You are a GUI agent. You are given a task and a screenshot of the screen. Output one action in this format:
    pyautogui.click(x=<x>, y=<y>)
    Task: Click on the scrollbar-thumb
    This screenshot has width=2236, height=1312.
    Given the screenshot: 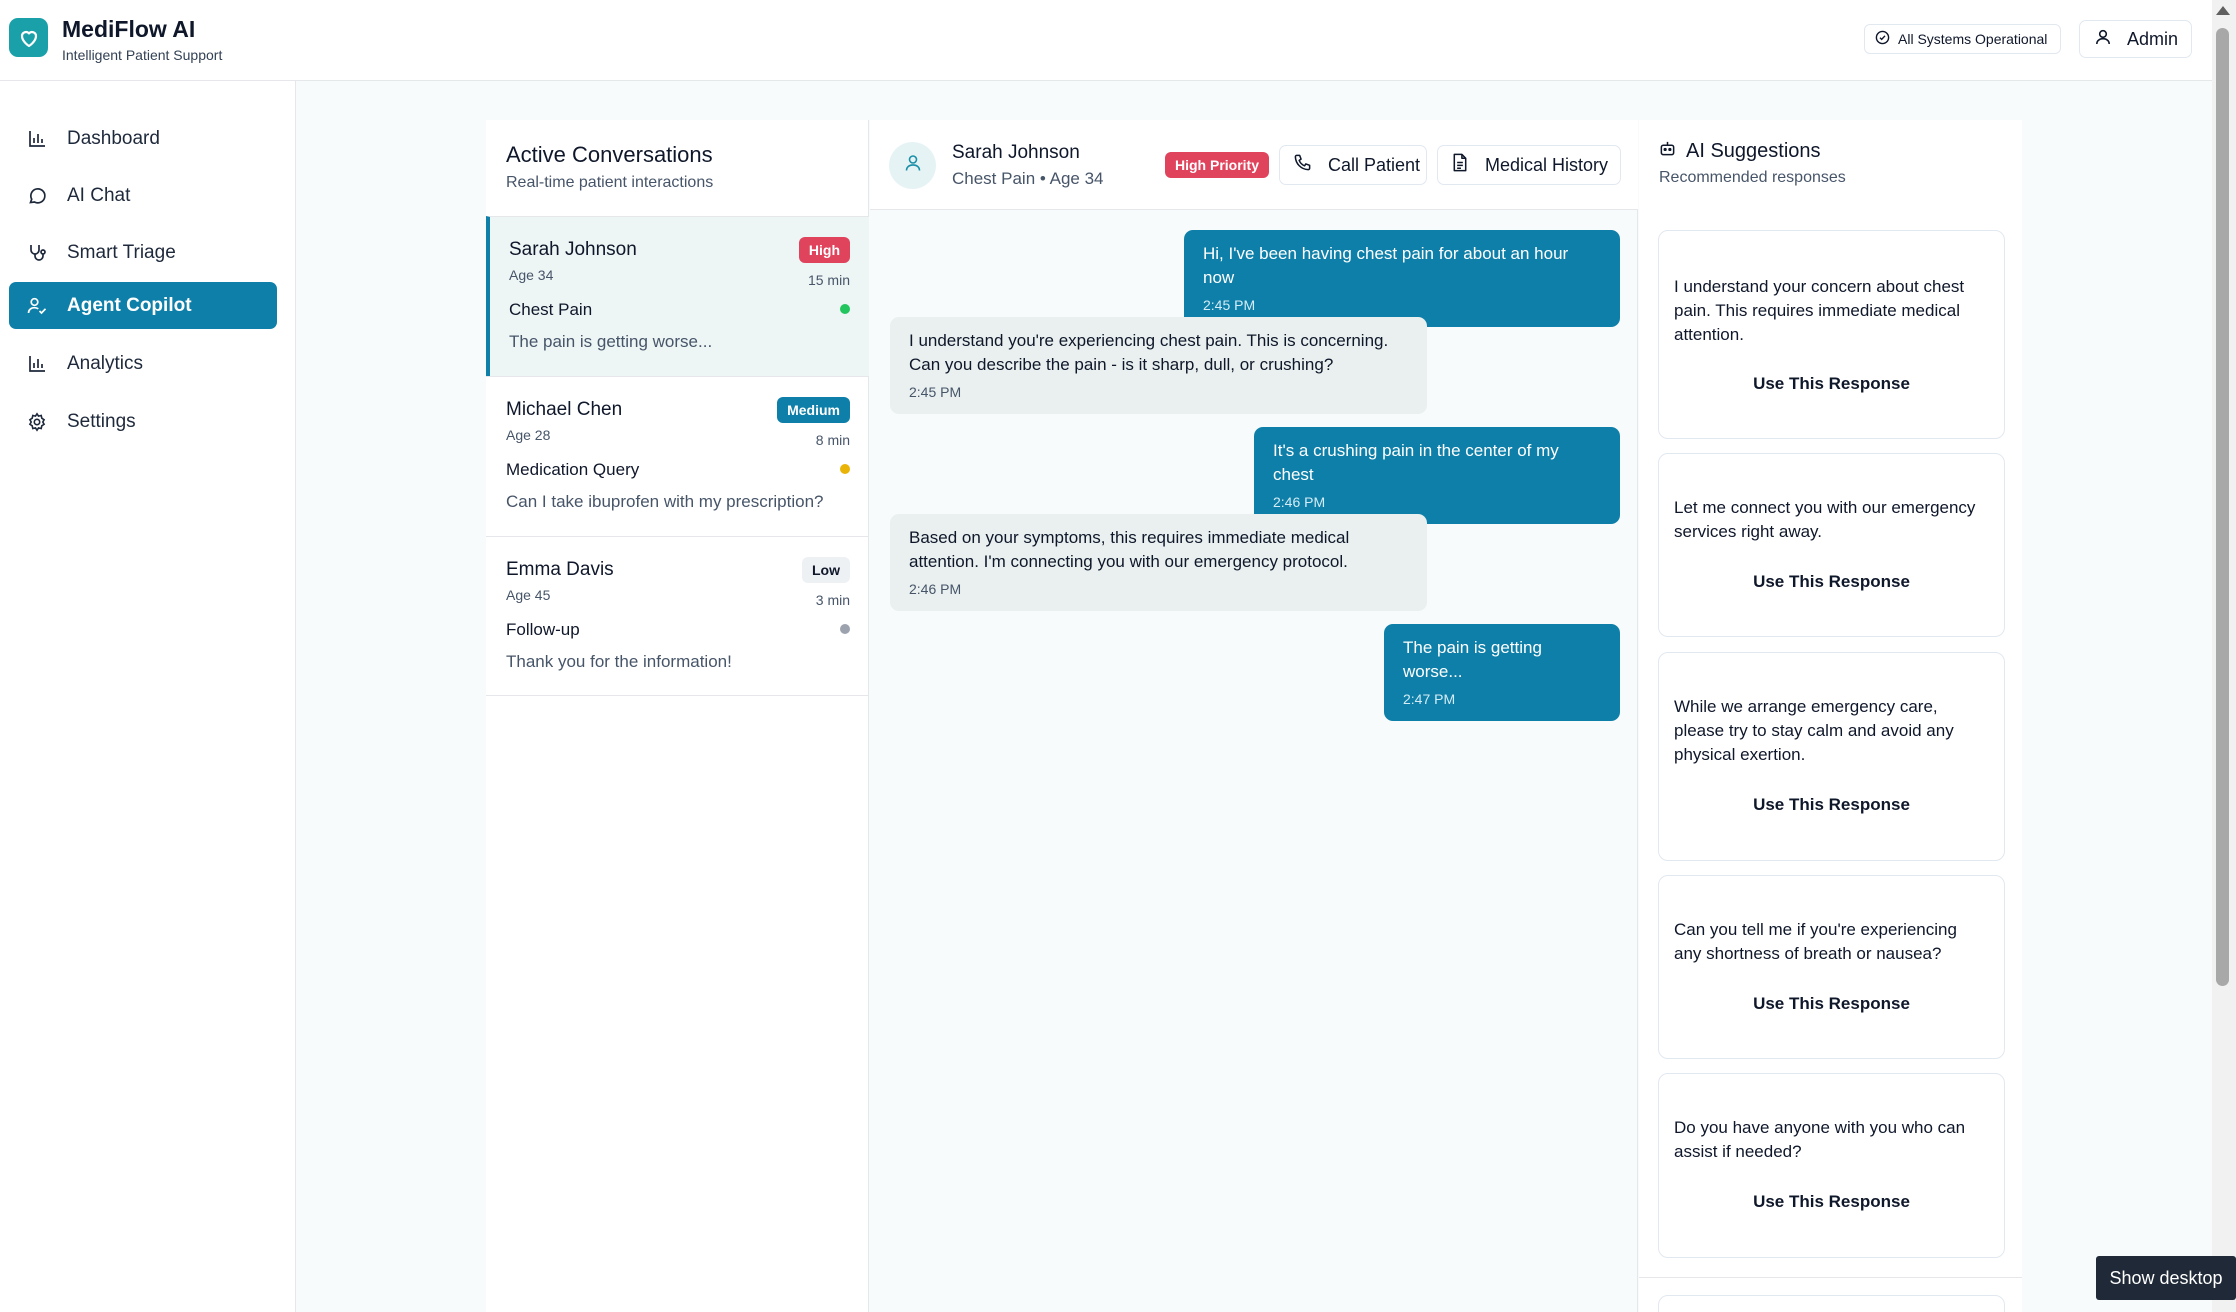 What is the action you would take?
    pyautogui.click(x=2222, y=507)
    